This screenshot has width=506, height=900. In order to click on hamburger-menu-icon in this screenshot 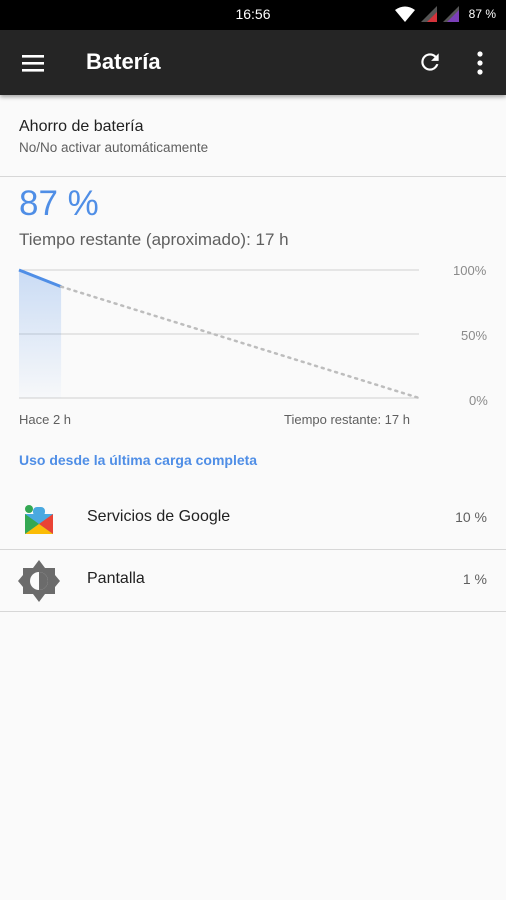, I will do `click(34, 63)`.